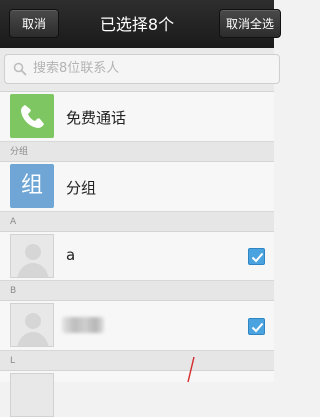 The width and height of the screenshot is (320, 417). What do you see at coordinates (32, 116) in the screenshot?
I see `phone-icon` at bounding box center [32, 116].